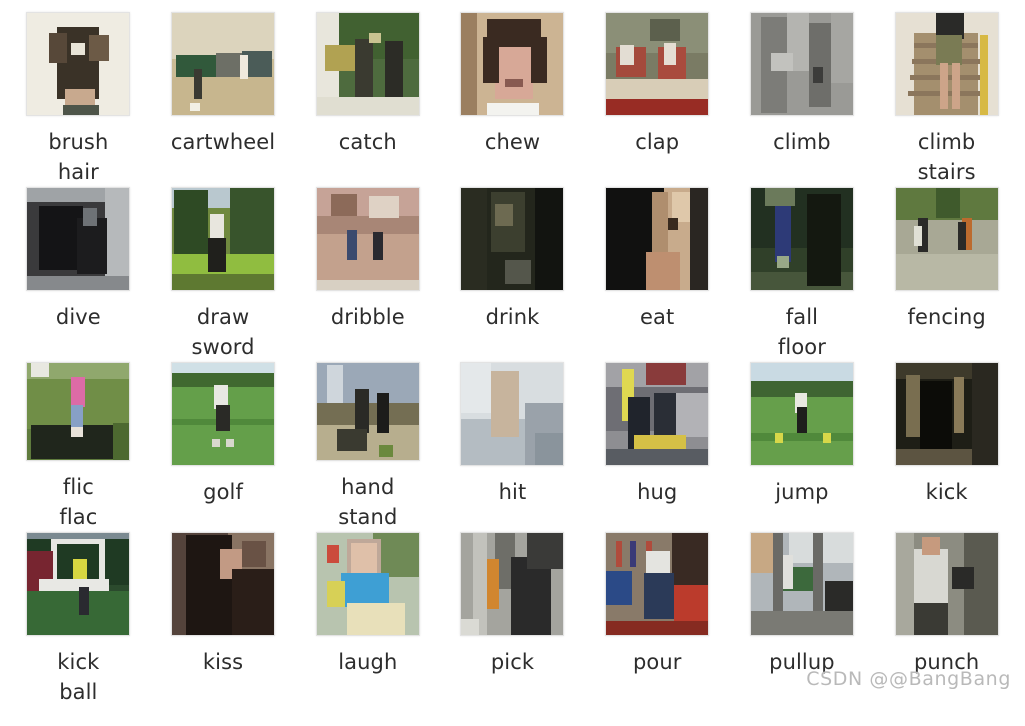  I want to click on action-class-label: drink, so click(512, 317).